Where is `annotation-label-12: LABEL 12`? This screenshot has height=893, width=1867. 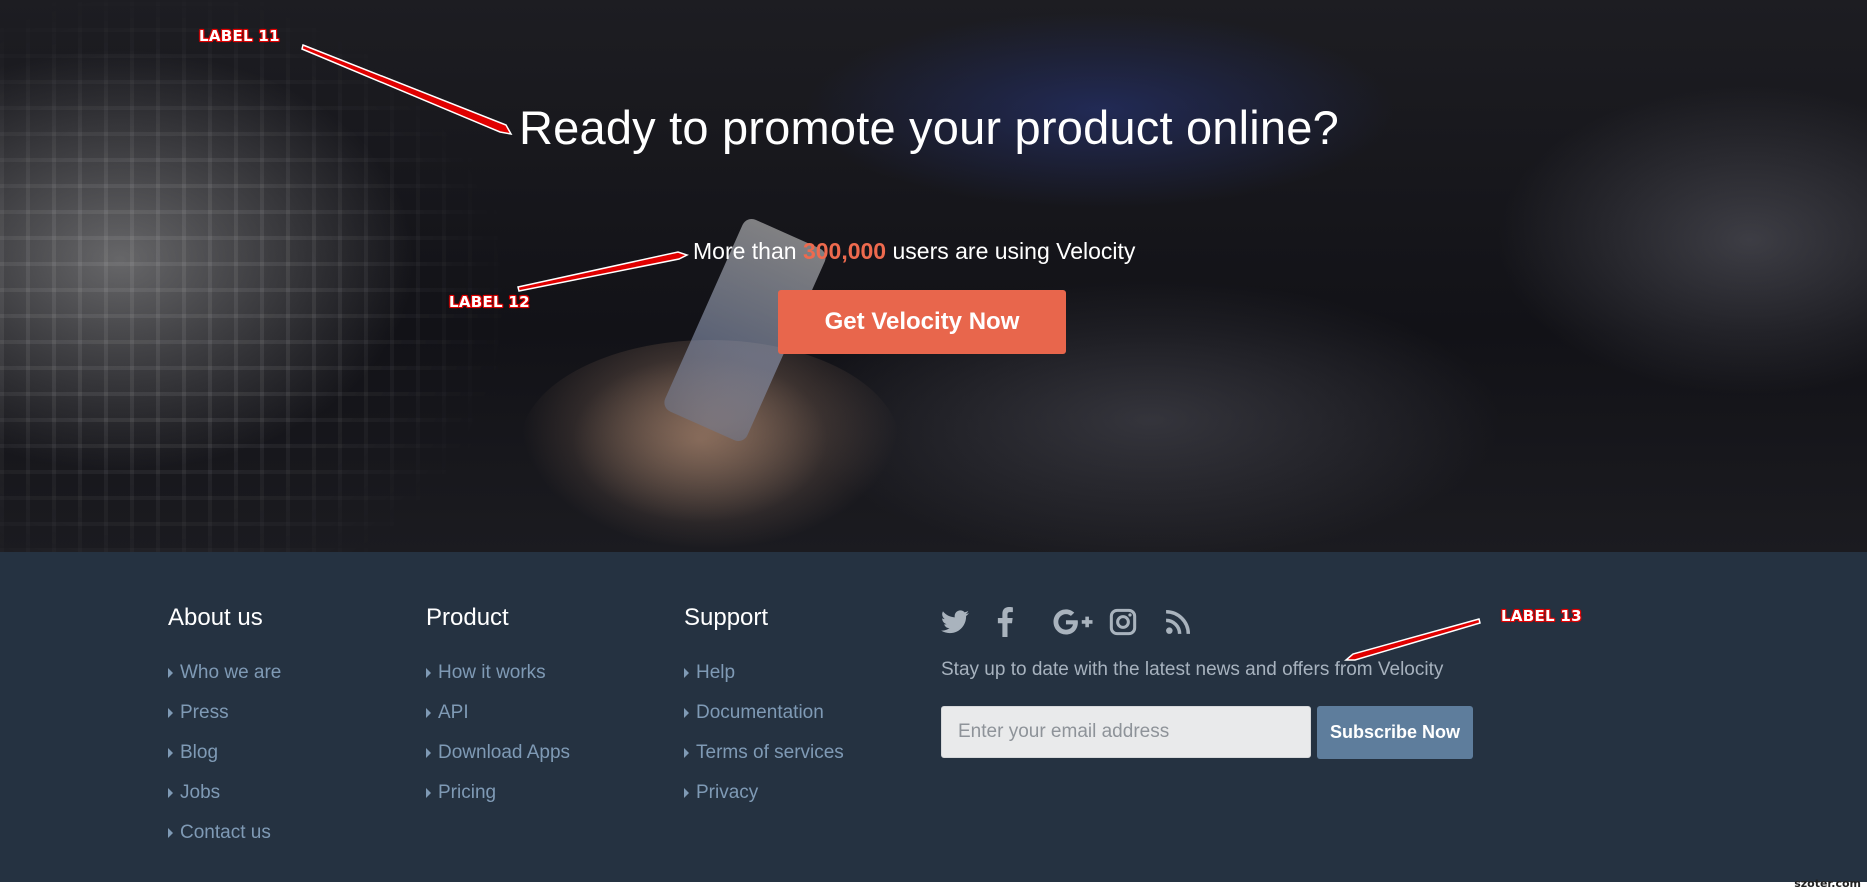 annotation-label-12: LABEL 12 is located at coordinates (489, 302).